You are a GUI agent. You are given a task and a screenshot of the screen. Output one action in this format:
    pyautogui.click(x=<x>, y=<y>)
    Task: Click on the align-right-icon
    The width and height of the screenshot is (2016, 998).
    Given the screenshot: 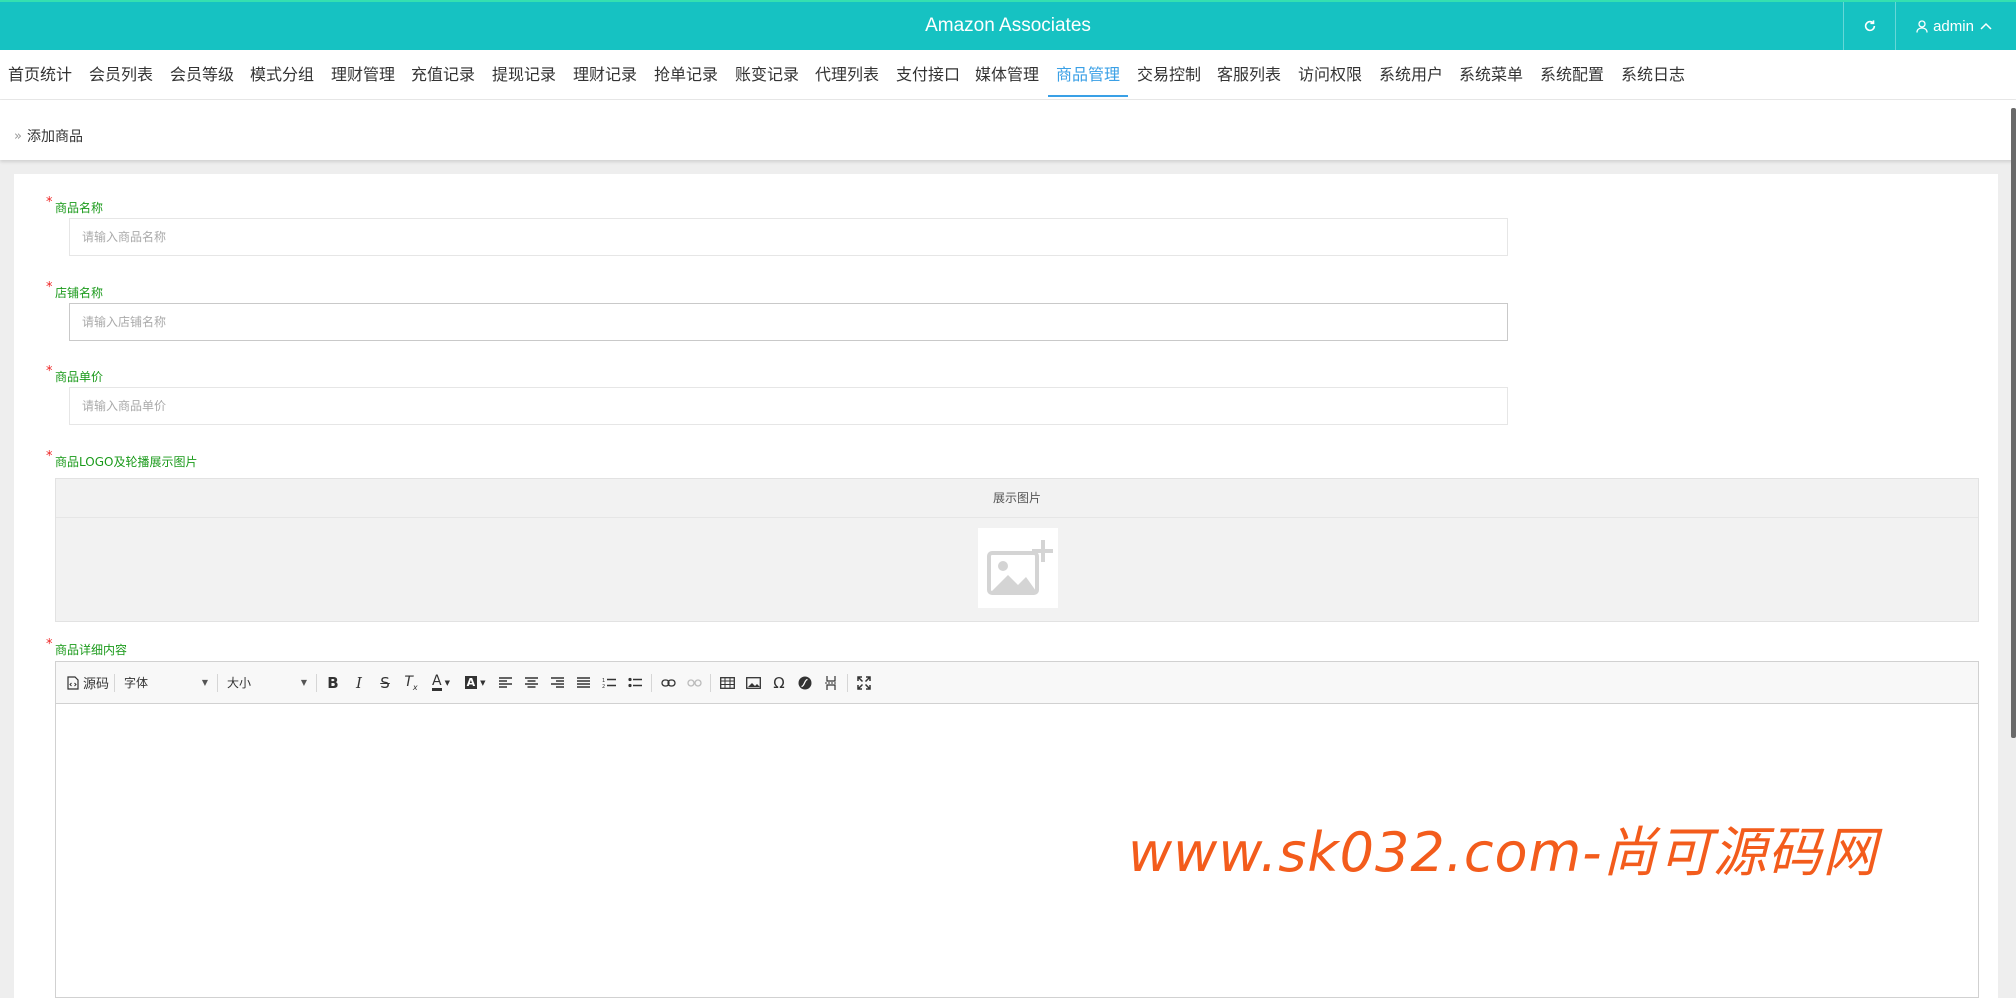 What is the action you would take?
    pyautogui.click(x=557, y=682)
    